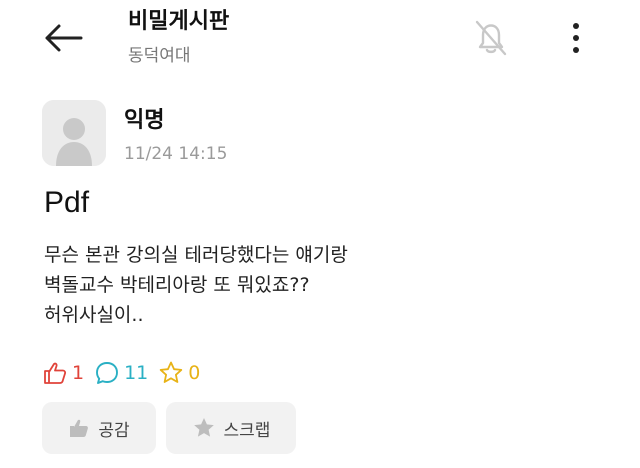  I want to click on post-stats: 1 11 0, so click(126, 373).